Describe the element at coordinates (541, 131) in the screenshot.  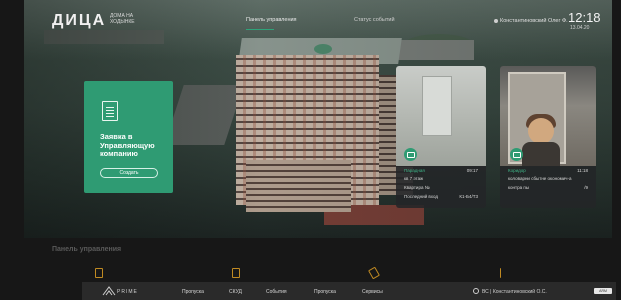
I see `person-face` at that location.